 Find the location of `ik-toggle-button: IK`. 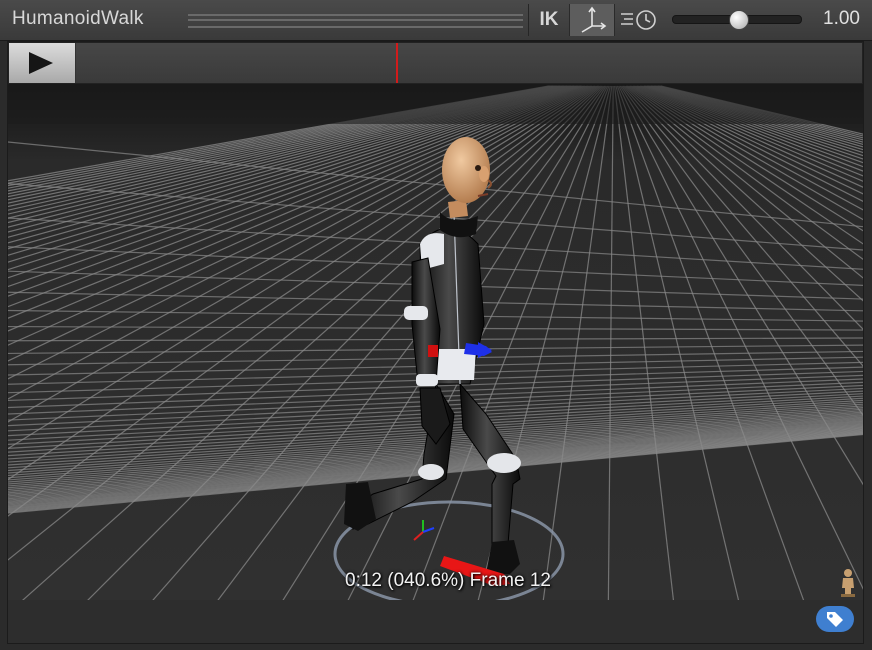

ik-toggle-button: IK is located at coordinates (549, 20).